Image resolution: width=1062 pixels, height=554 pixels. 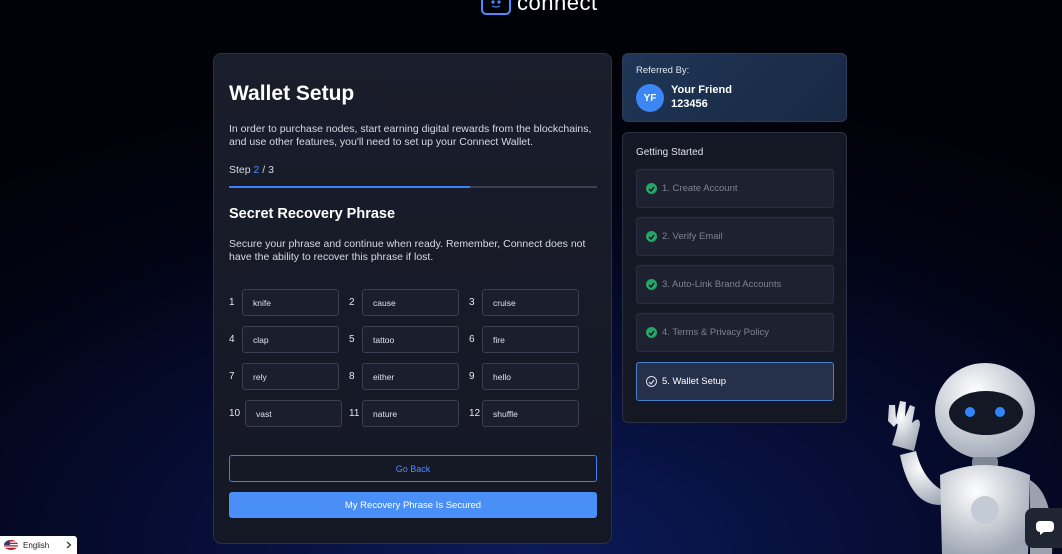 What do you see at coordinates (241, 170) in the screenshot?
I see `step-prefix: Step` at bounding box center [241, 170].